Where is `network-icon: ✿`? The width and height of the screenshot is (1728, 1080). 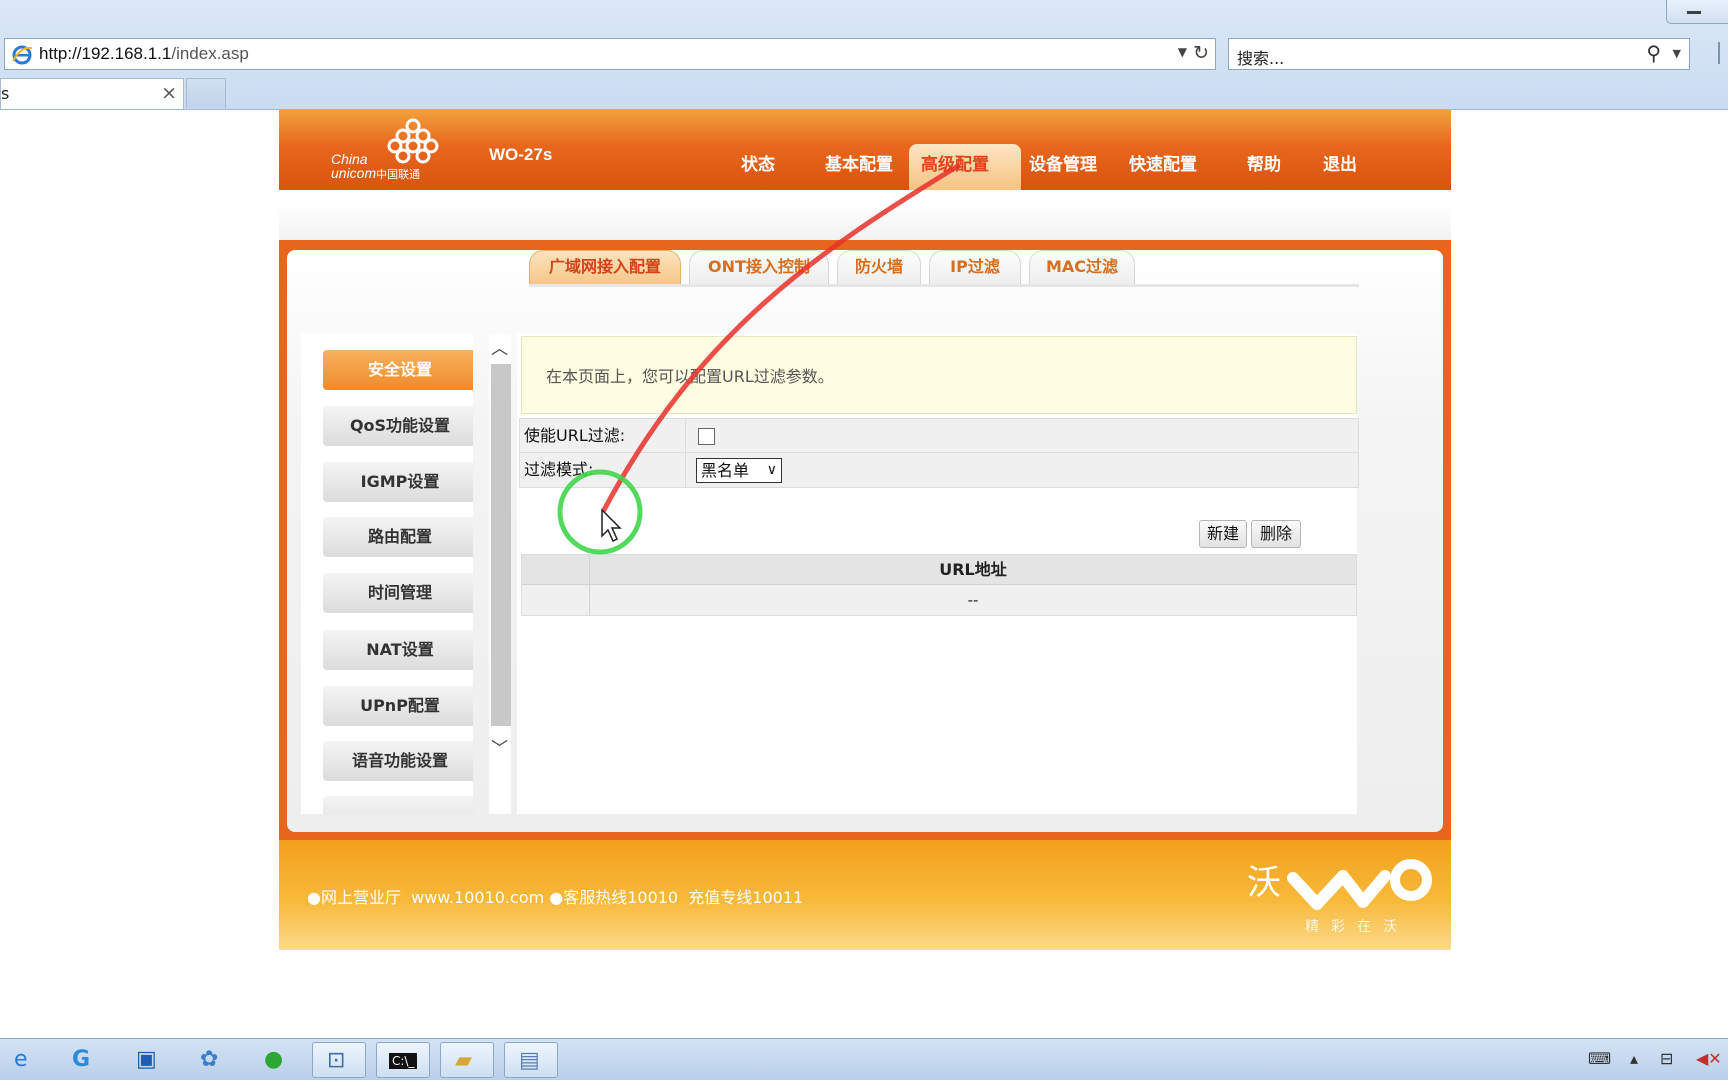
network-icon: ✿ is located at coordinates (209, 1059).